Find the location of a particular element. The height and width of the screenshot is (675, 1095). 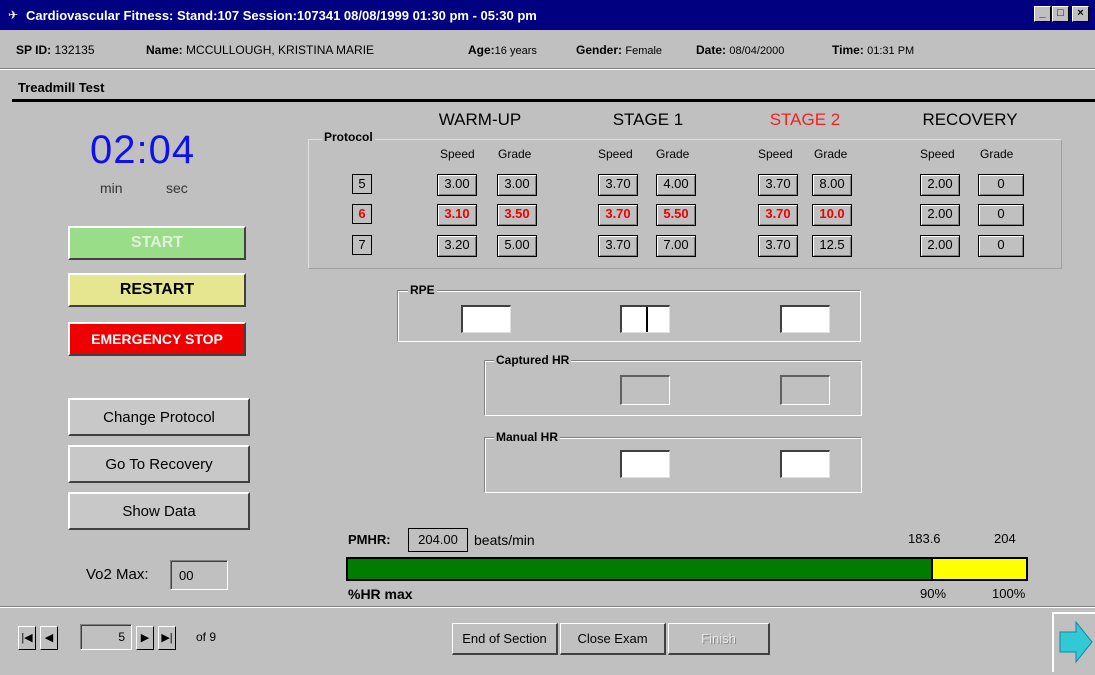

section-divider is located at coordinates (553, 100).